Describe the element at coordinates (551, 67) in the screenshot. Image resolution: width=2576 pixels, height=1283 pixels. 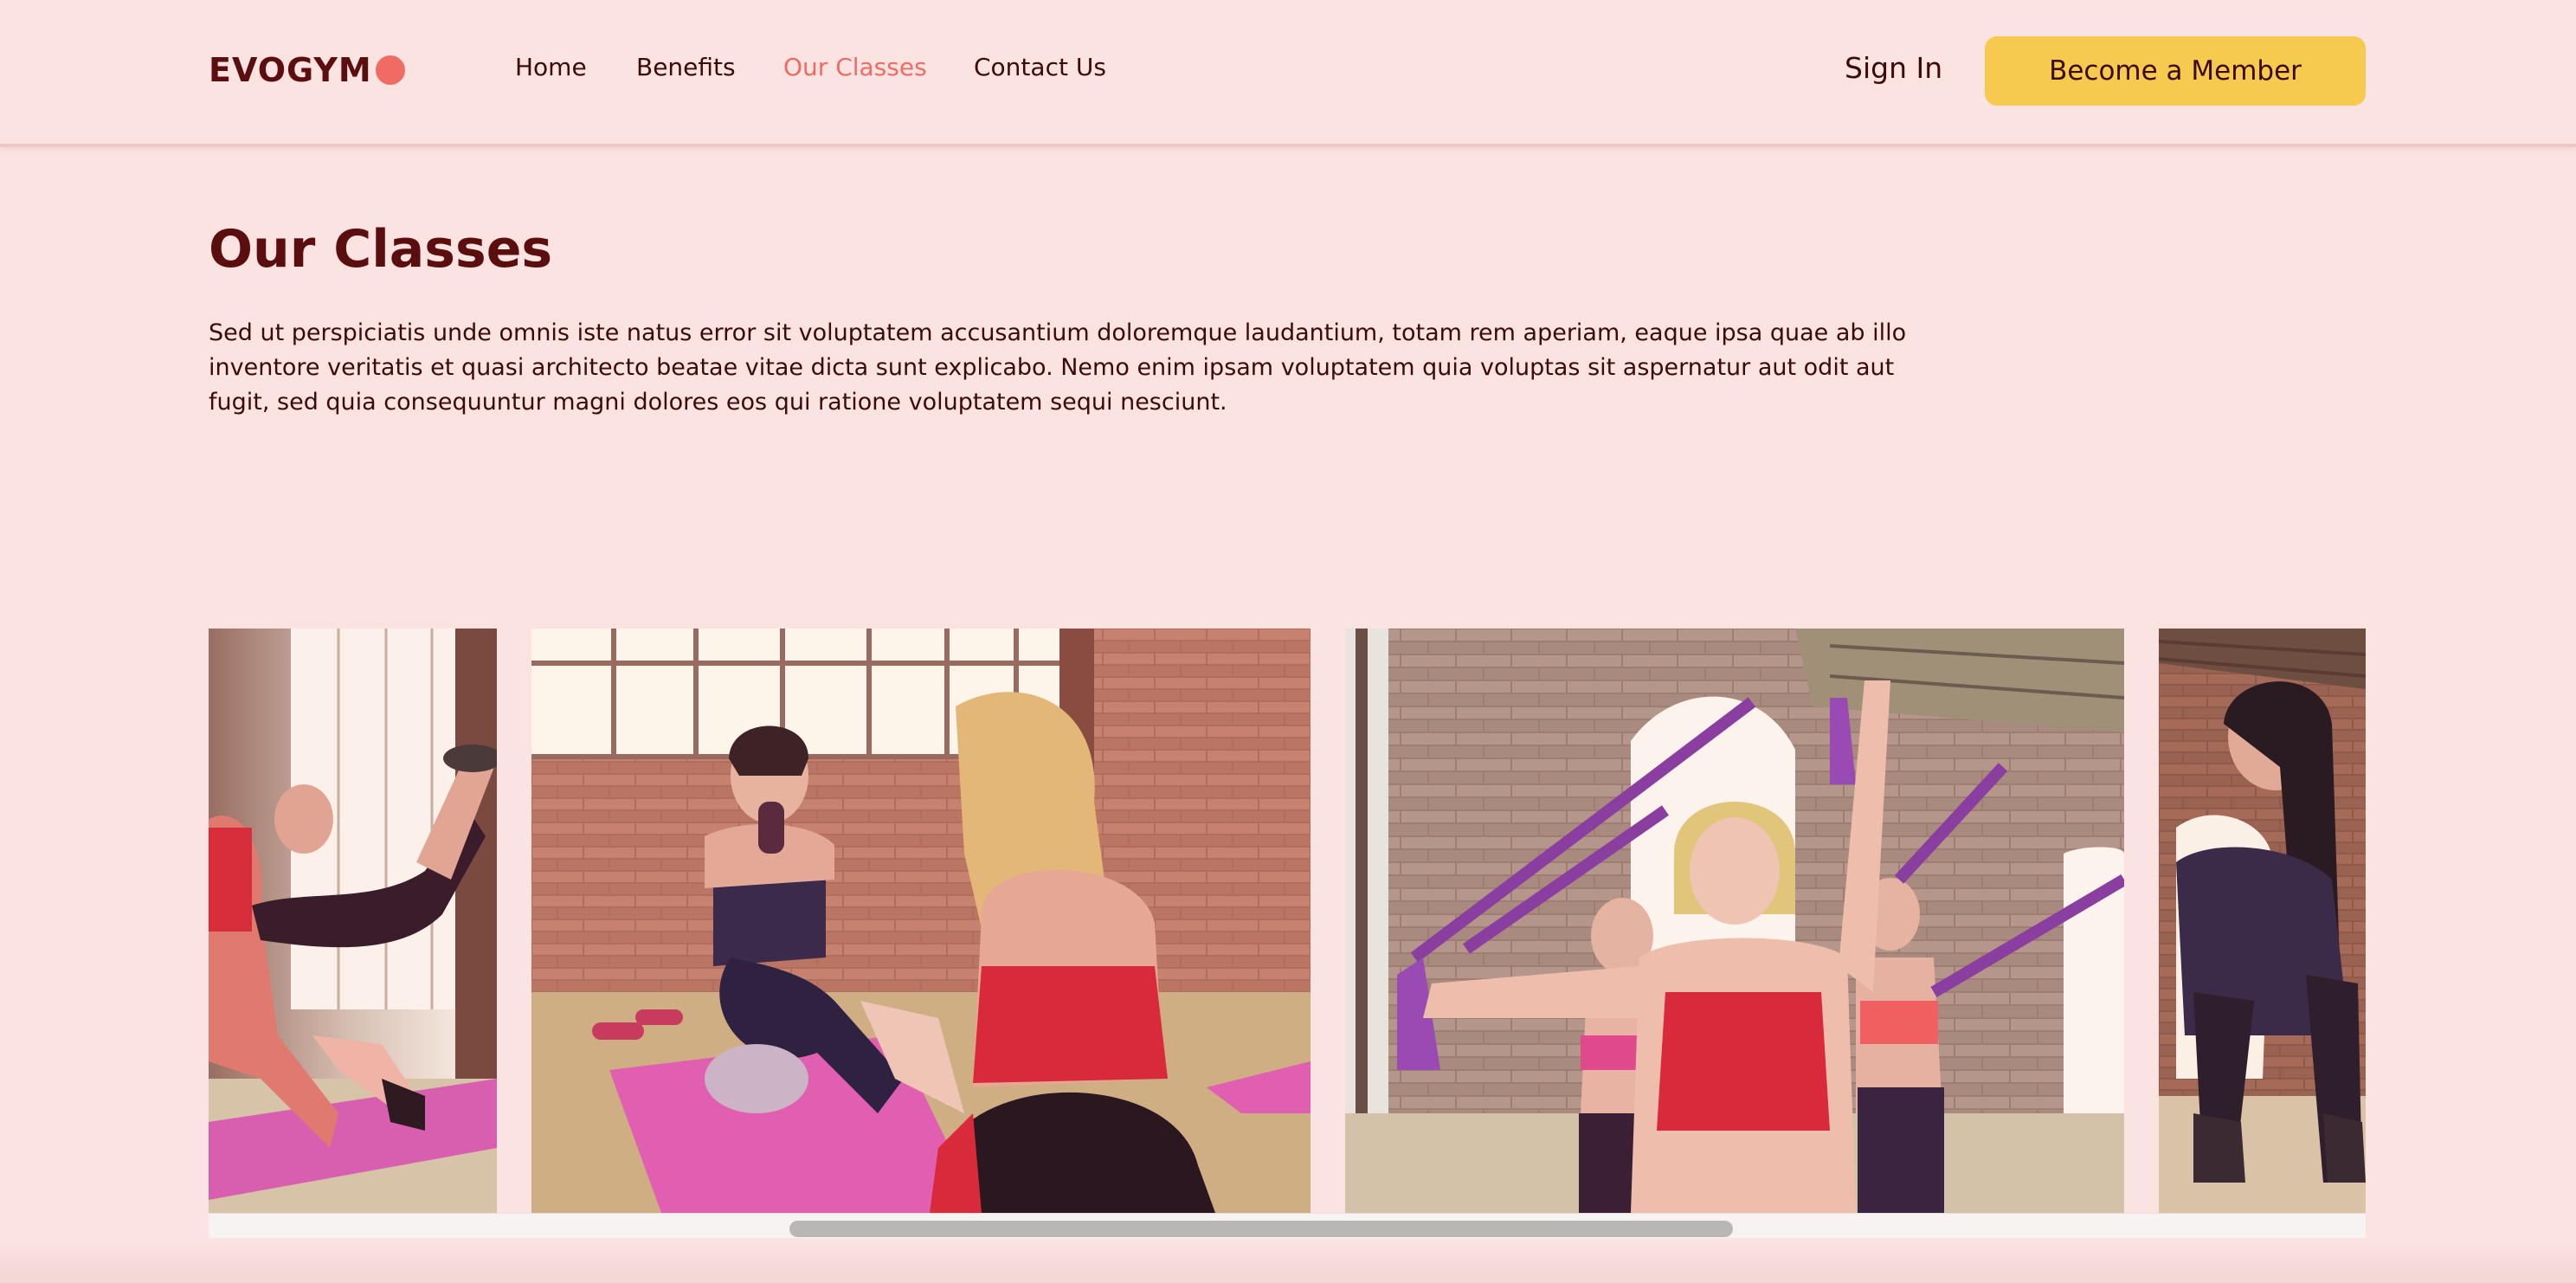
I see `nav-link-home: Home` at that location.